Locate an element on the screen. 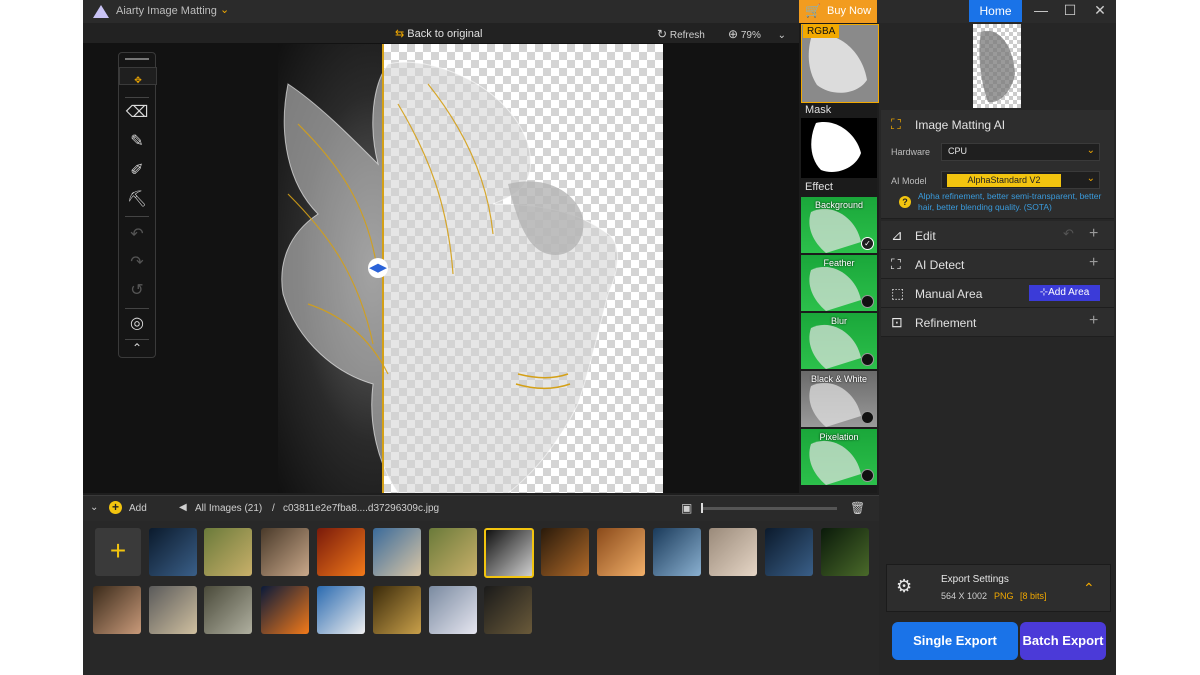  move-tool-icon: ✥ is located at coordinates (138, 76).